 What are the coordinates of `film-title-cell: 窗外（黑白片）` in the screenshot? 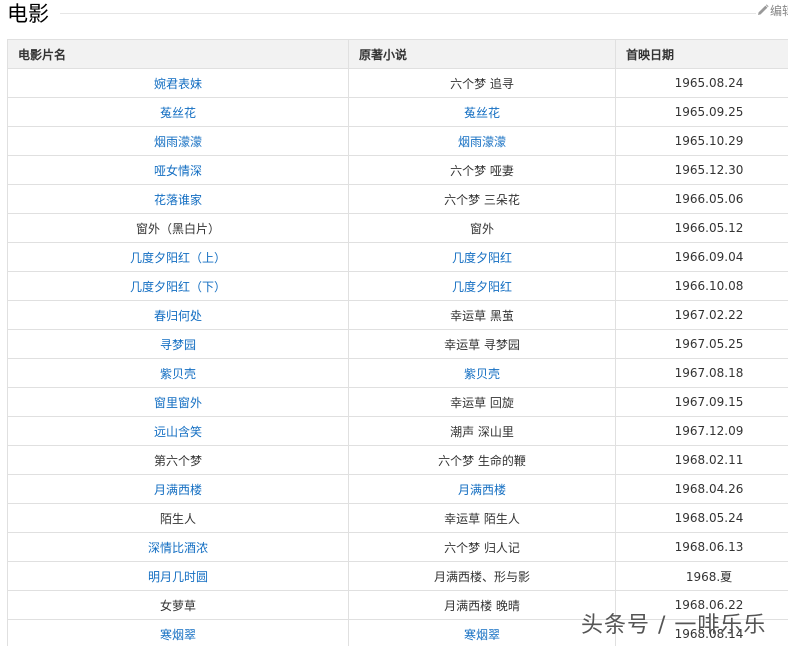 It's located at (178, 228).